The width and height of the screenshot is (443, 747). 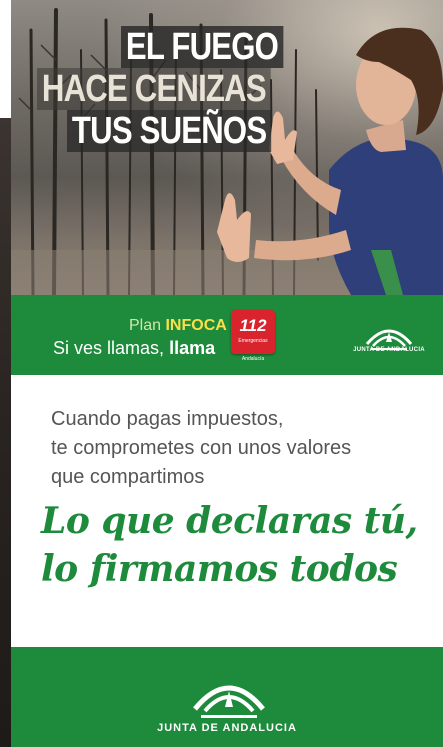 What do you see at coordinates (128, 477) in the screenshot?
I see `body-line-3: que compartimos` at bounding box center [128, 477].